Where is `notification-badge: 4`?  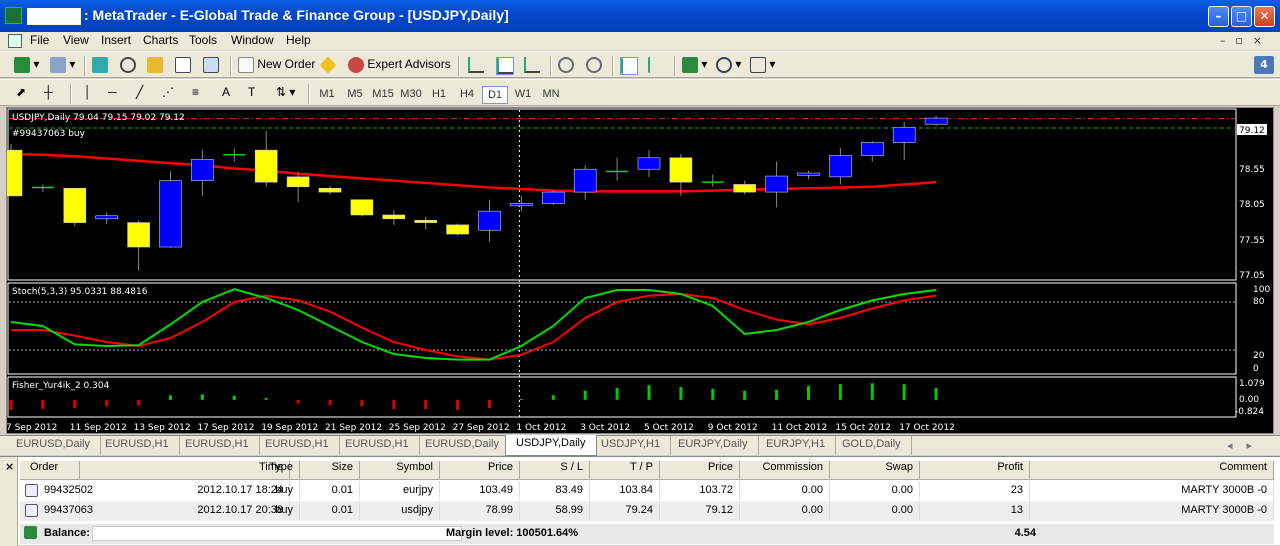
notification-badge: 4 is located at coordinates (1264, 65).